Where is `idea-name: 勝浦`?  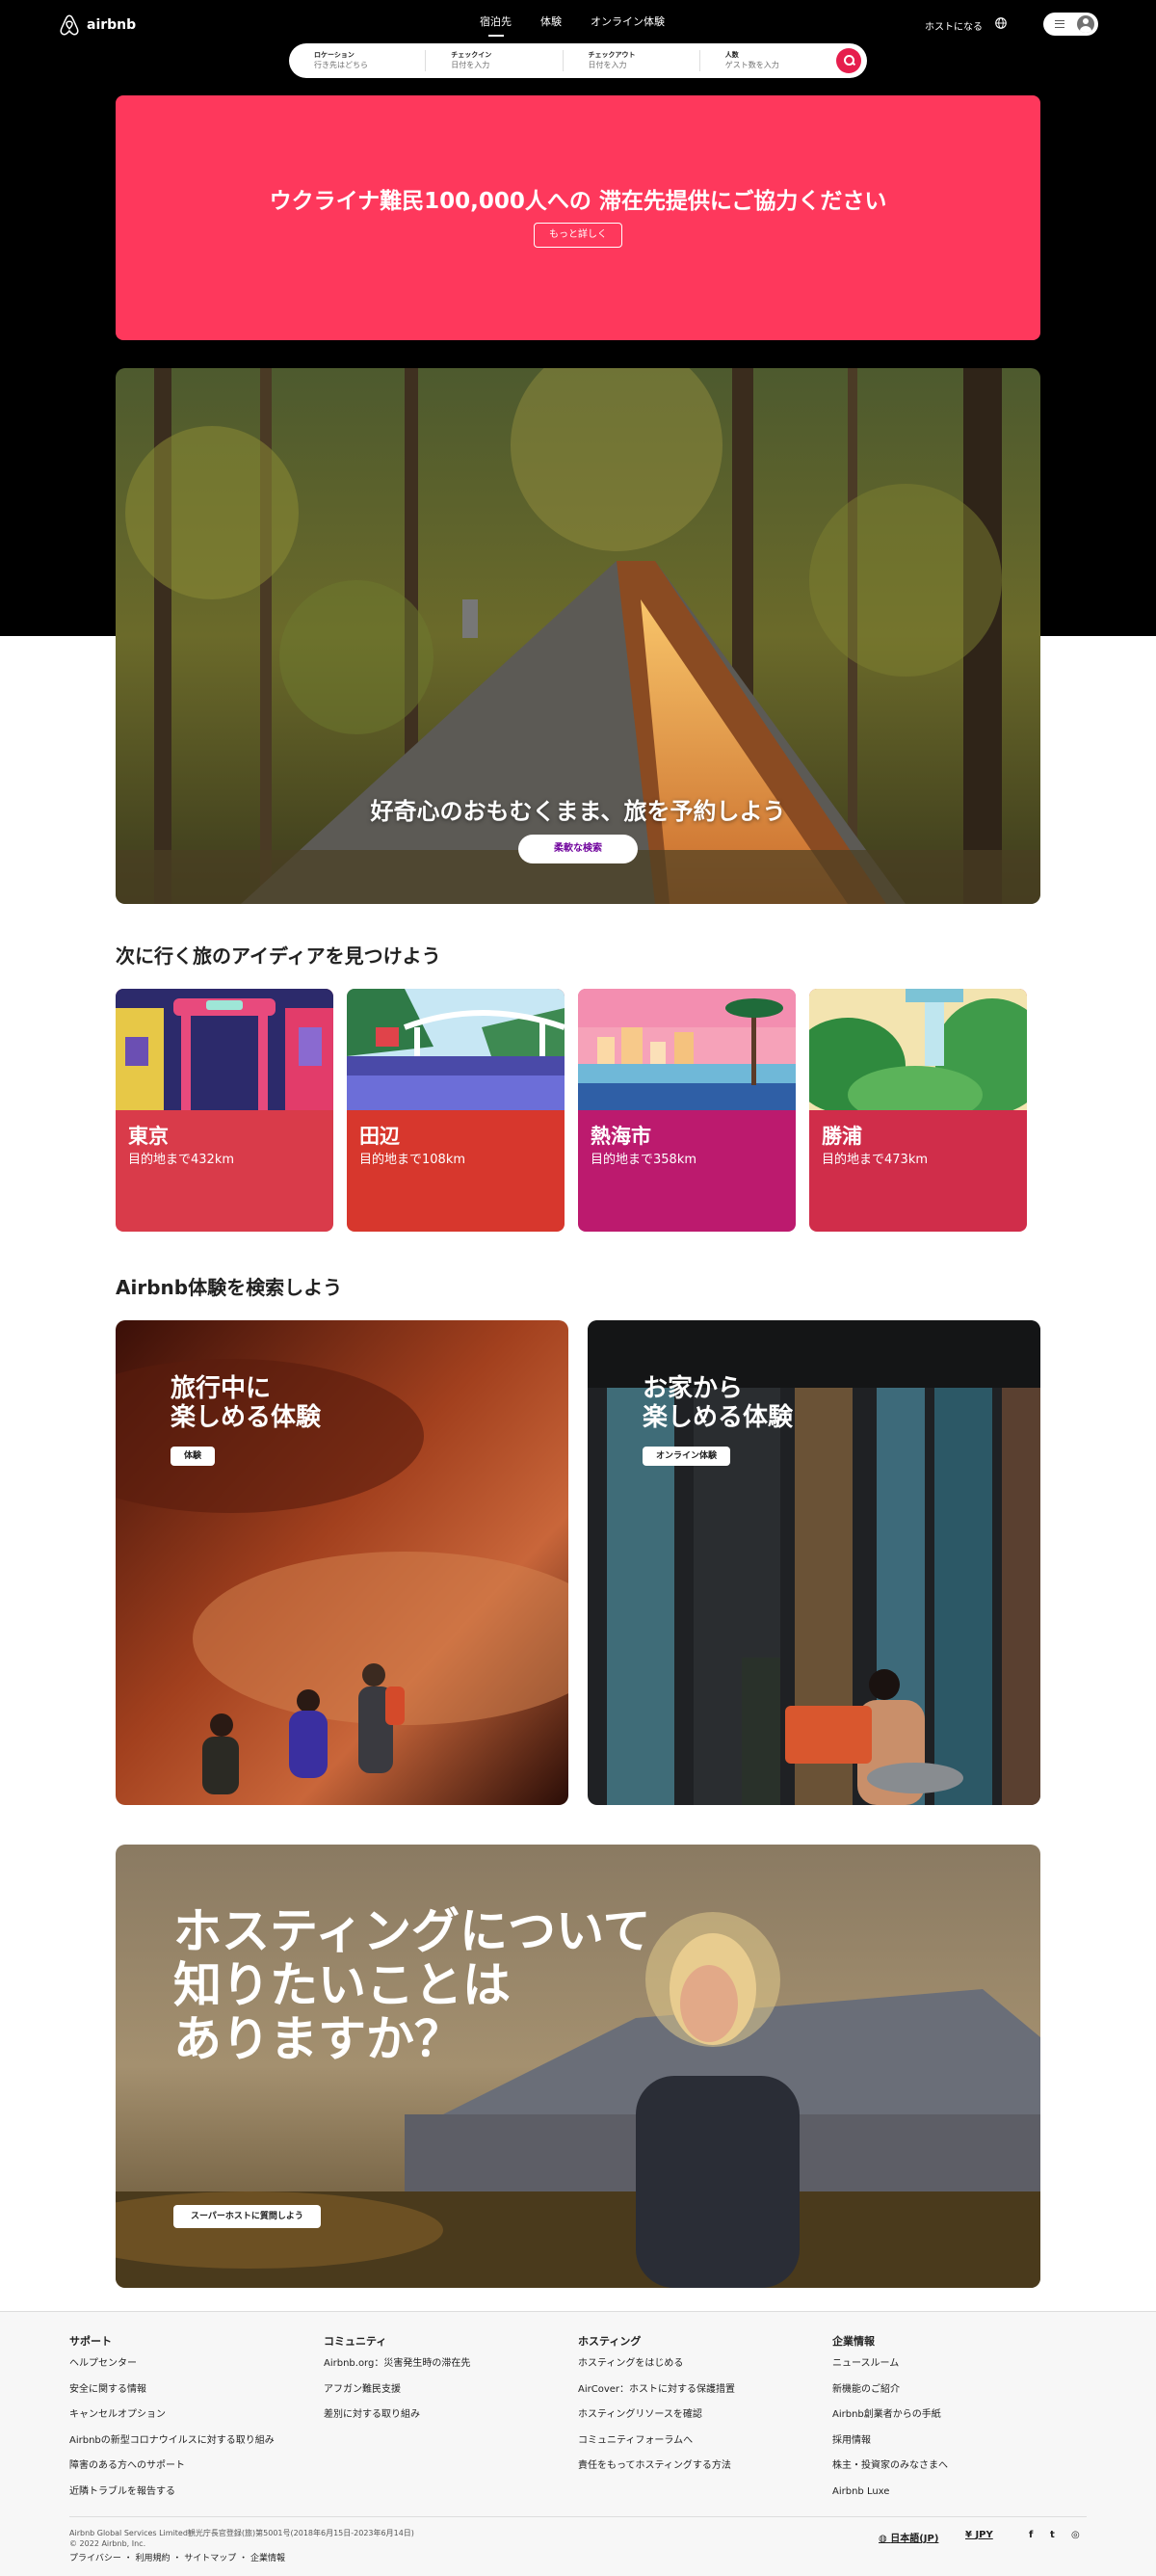
idea-name: 勝浦 is located at coordinates (842, 1136).